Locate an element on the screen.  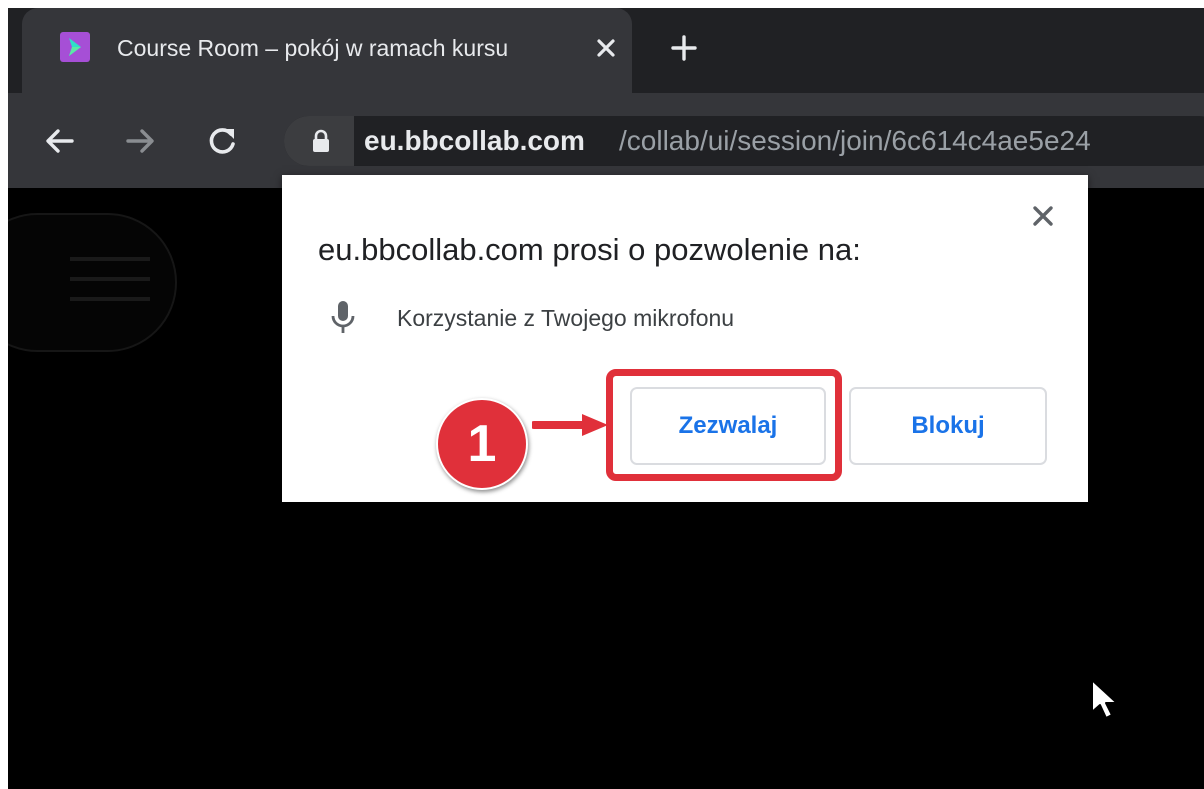
lock-icon is located at coordinates (321, 140).